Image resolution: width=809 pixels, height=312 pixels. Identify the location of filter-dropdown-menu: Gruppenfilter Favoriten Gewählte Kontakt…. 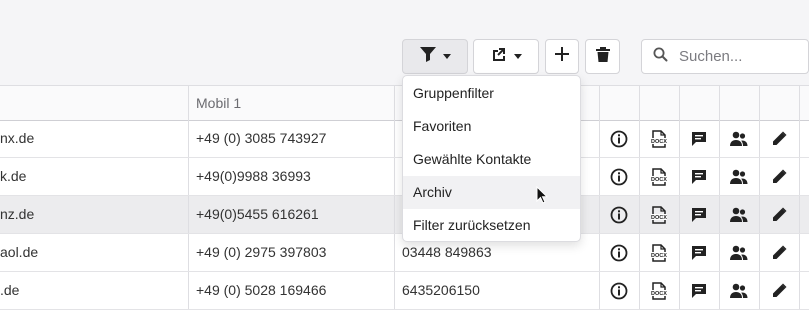
(491, 158).